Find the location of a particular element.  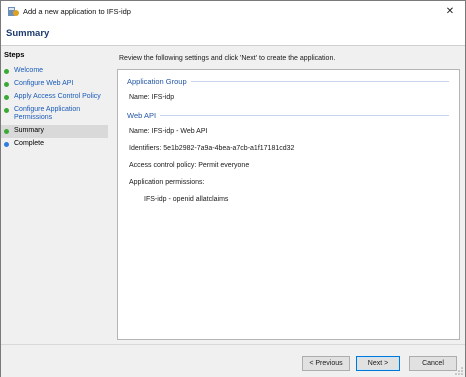

button-bar: < Previous Next > Cancel is located at coordinates (233, 360).